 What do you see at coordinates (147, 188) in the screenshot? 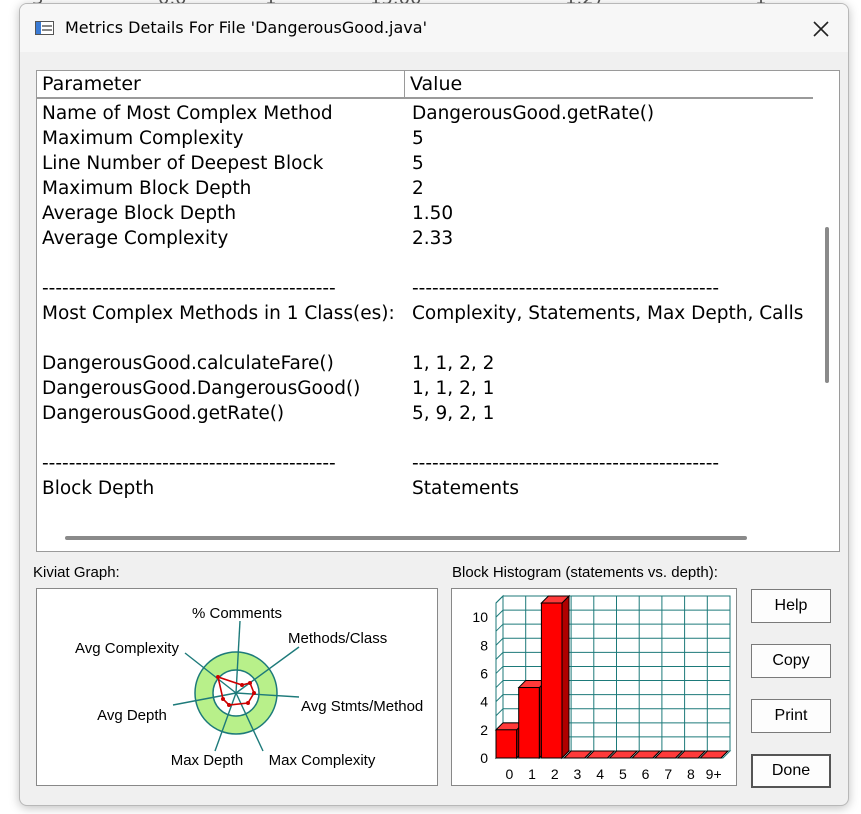
I see `row-parameter: Maximum Block Depth` at bounding box center [147, 188].